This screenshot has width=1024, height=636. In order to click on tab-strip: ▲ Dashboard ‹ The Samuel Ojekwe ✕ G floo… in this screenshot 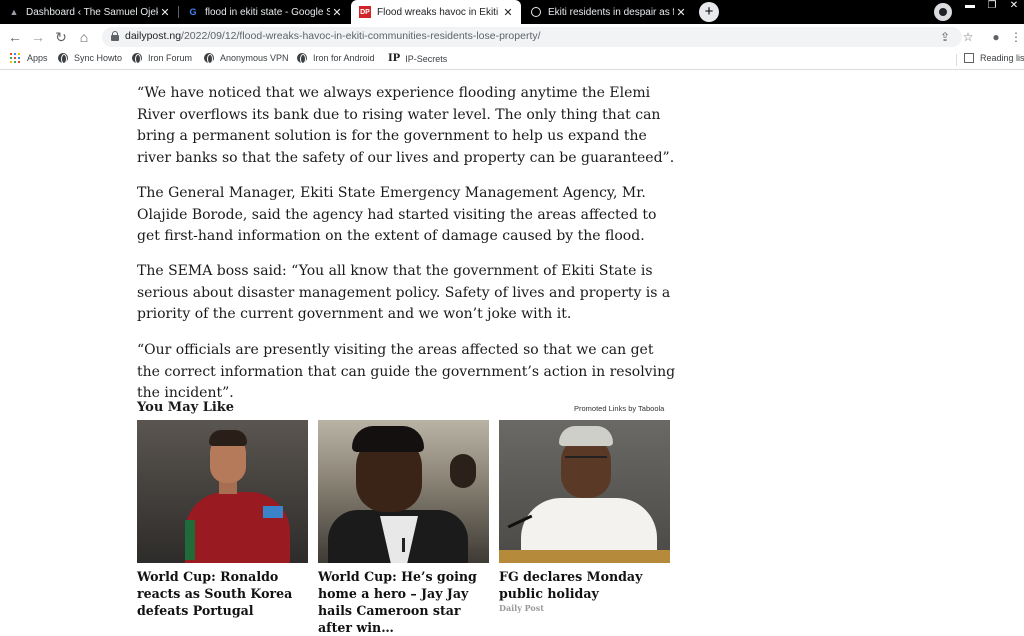, I will do `click(512, 12)`.